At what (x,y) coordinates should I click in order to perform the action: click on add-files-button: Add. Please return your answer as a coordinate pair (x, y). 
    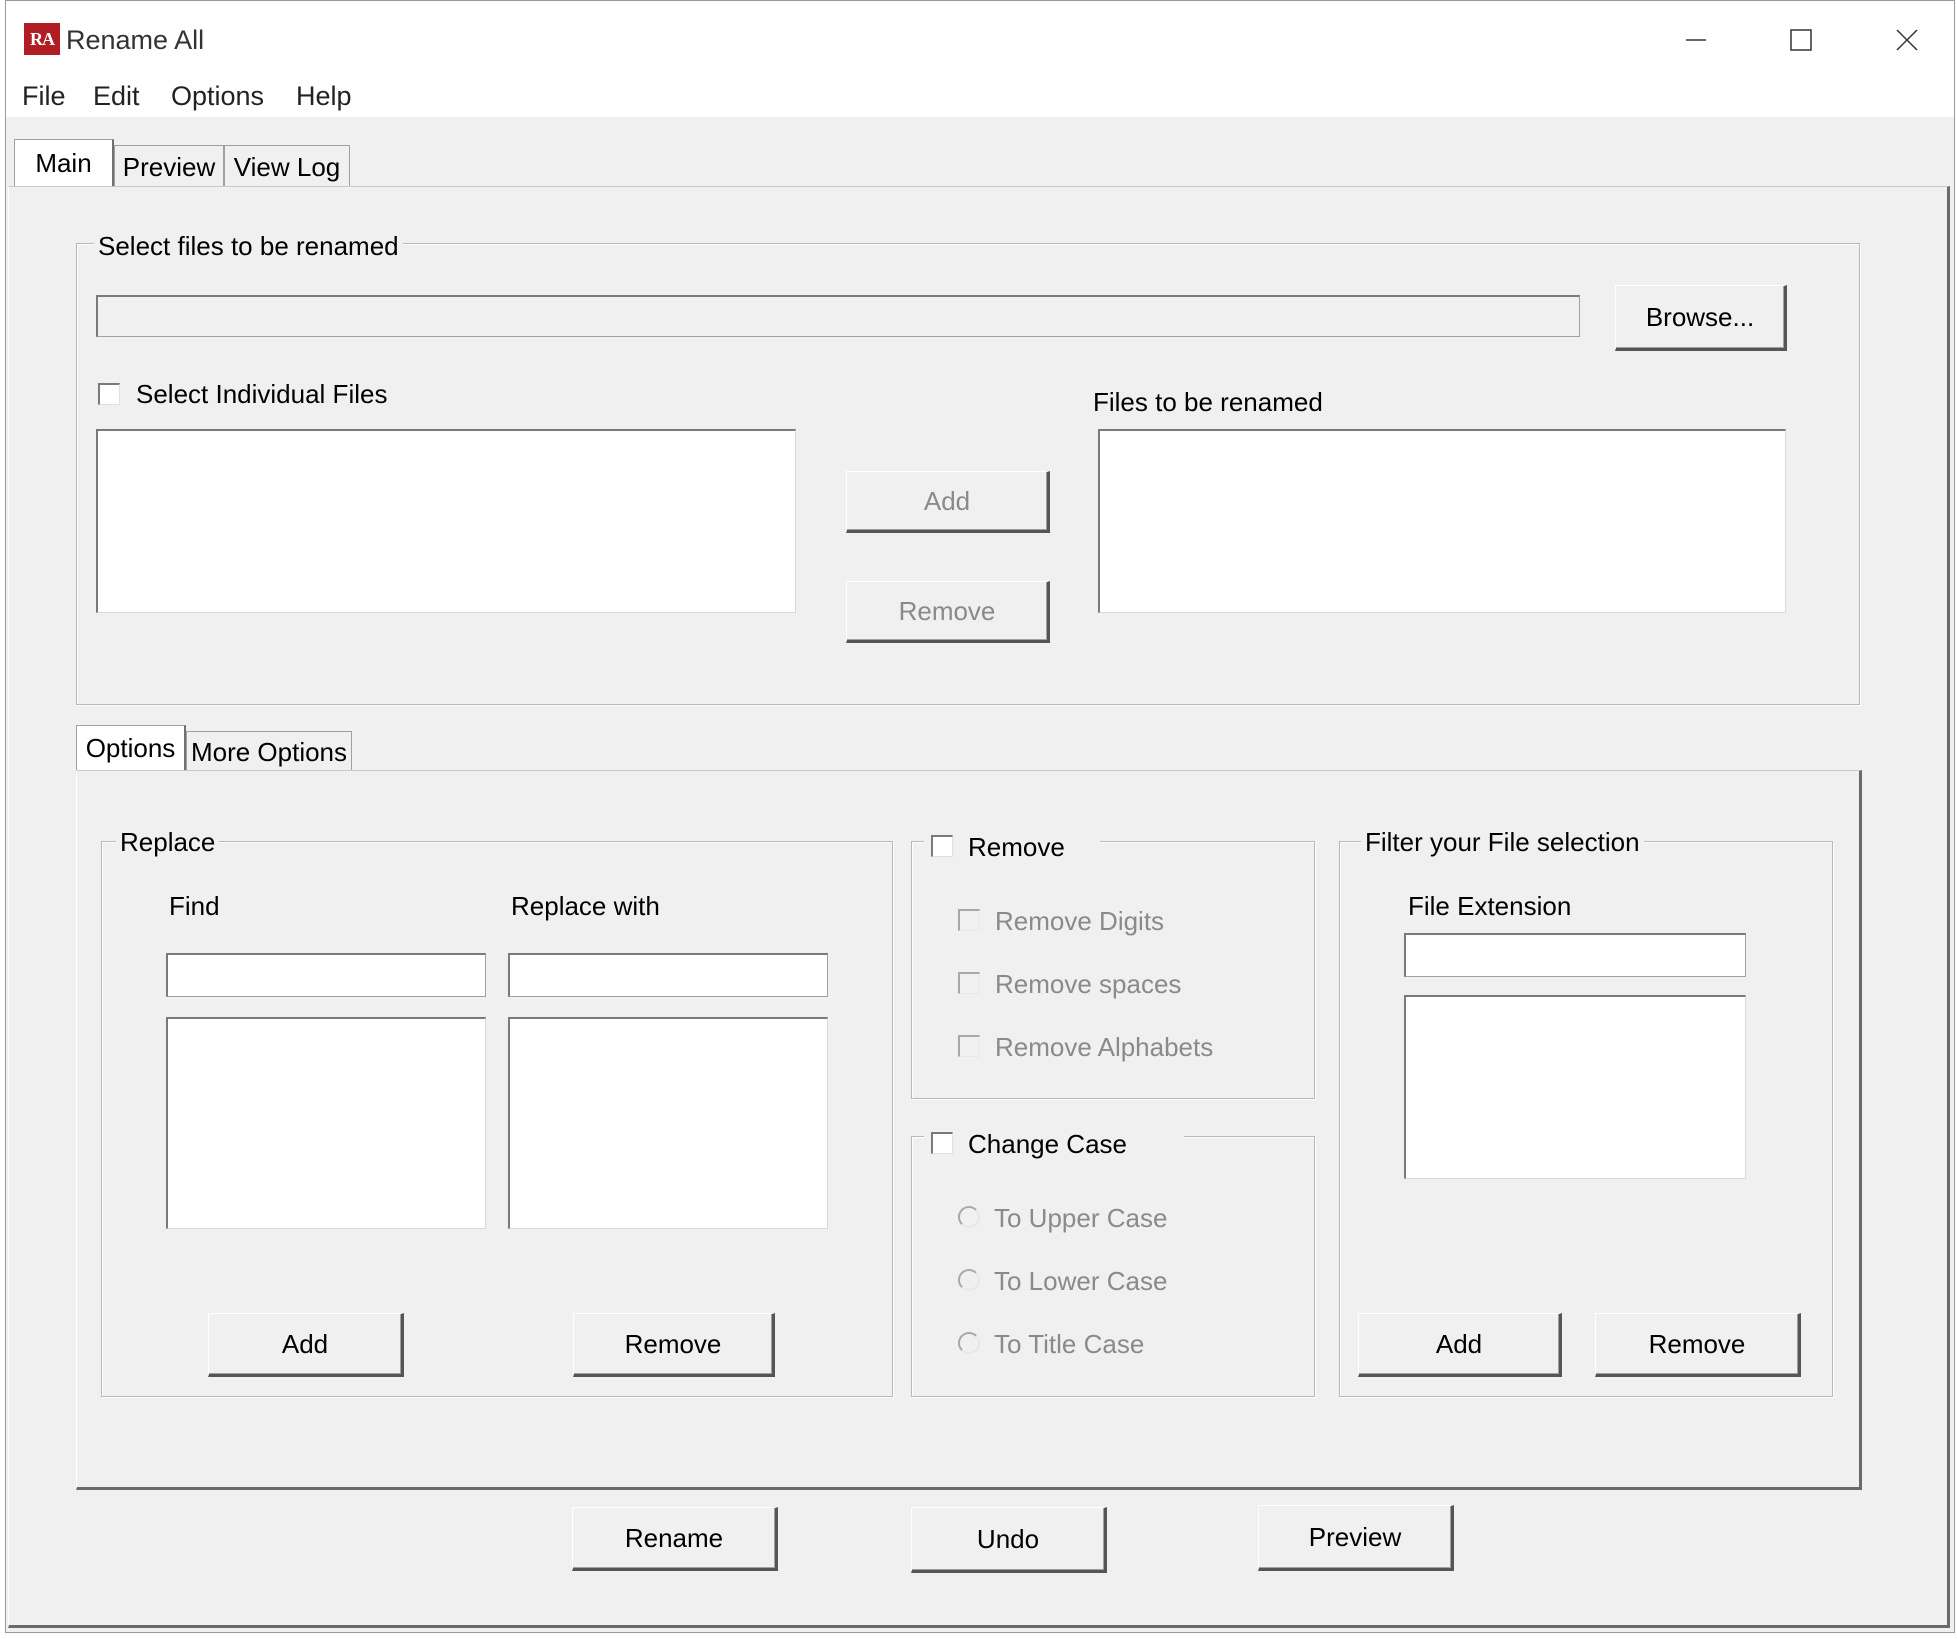
    Looking at the image, I should click on (948, 502).